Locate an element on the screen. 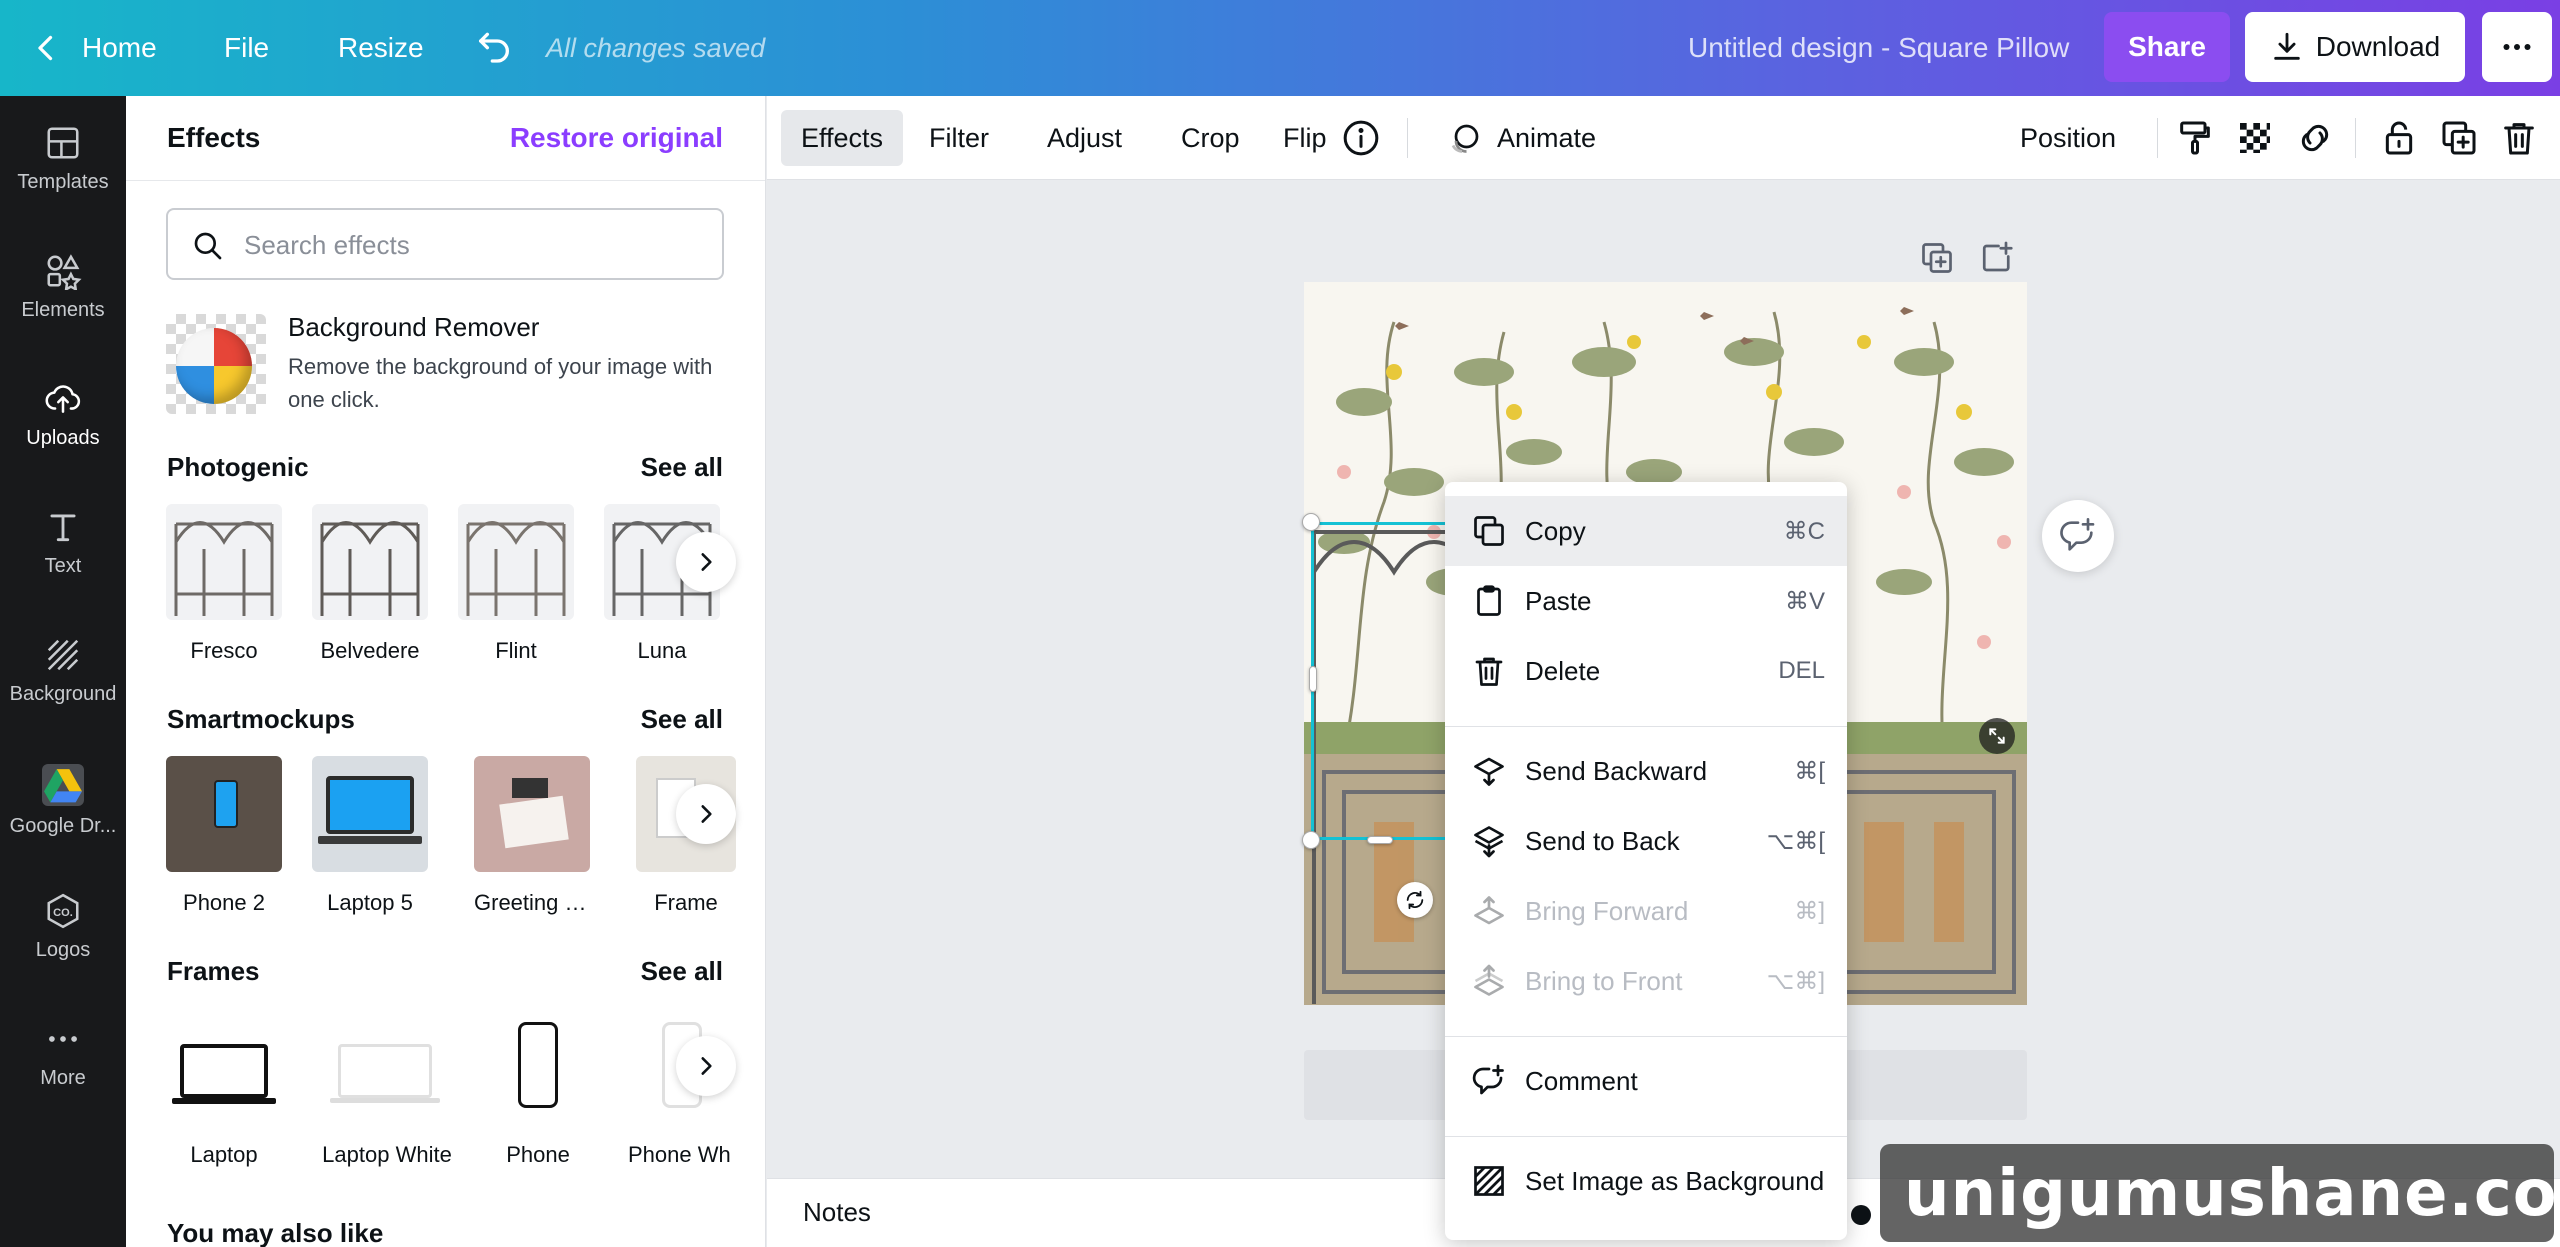 The height and width of the screenshot is (1247, 2560). rail-item-elements: Elements is located at coordinates (63, 284).